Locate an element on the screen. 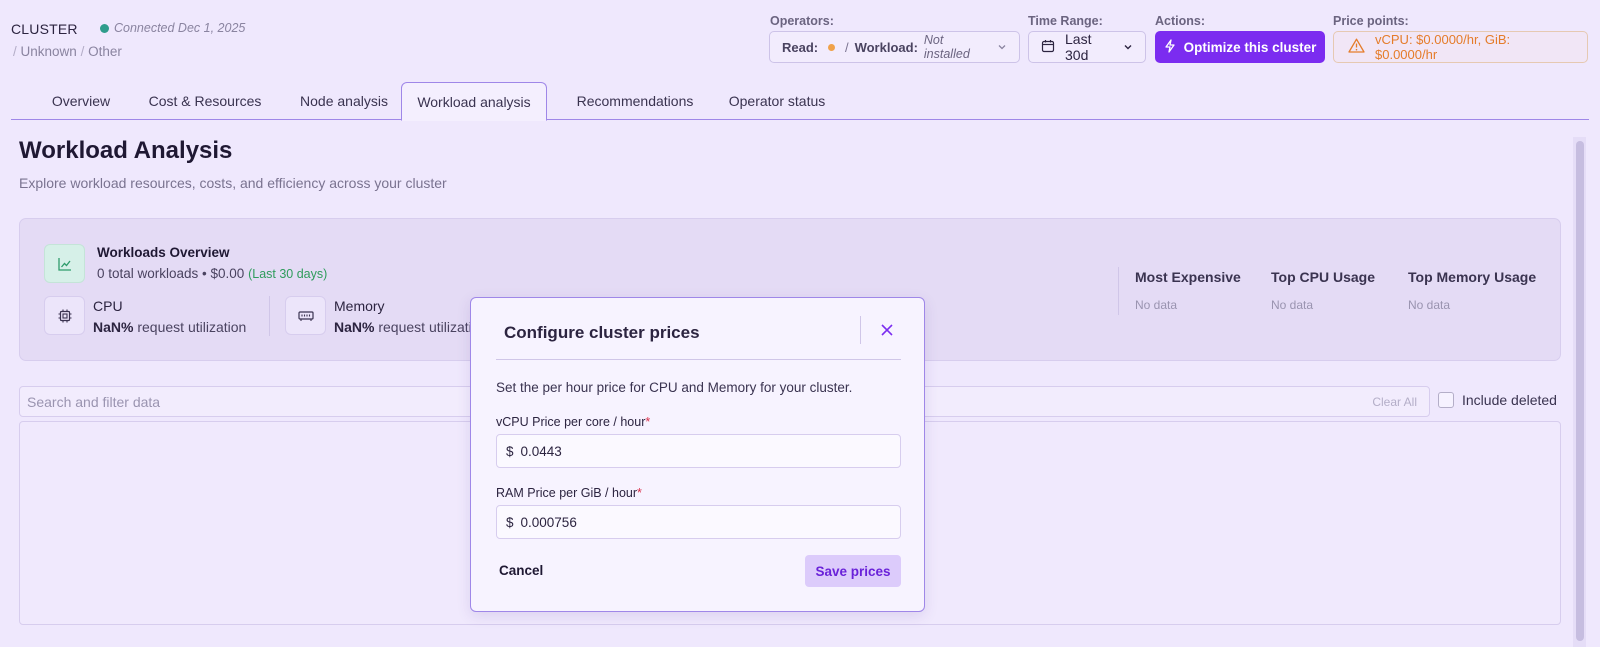  cpu-chip-icon is located at coordinates (64, 315).